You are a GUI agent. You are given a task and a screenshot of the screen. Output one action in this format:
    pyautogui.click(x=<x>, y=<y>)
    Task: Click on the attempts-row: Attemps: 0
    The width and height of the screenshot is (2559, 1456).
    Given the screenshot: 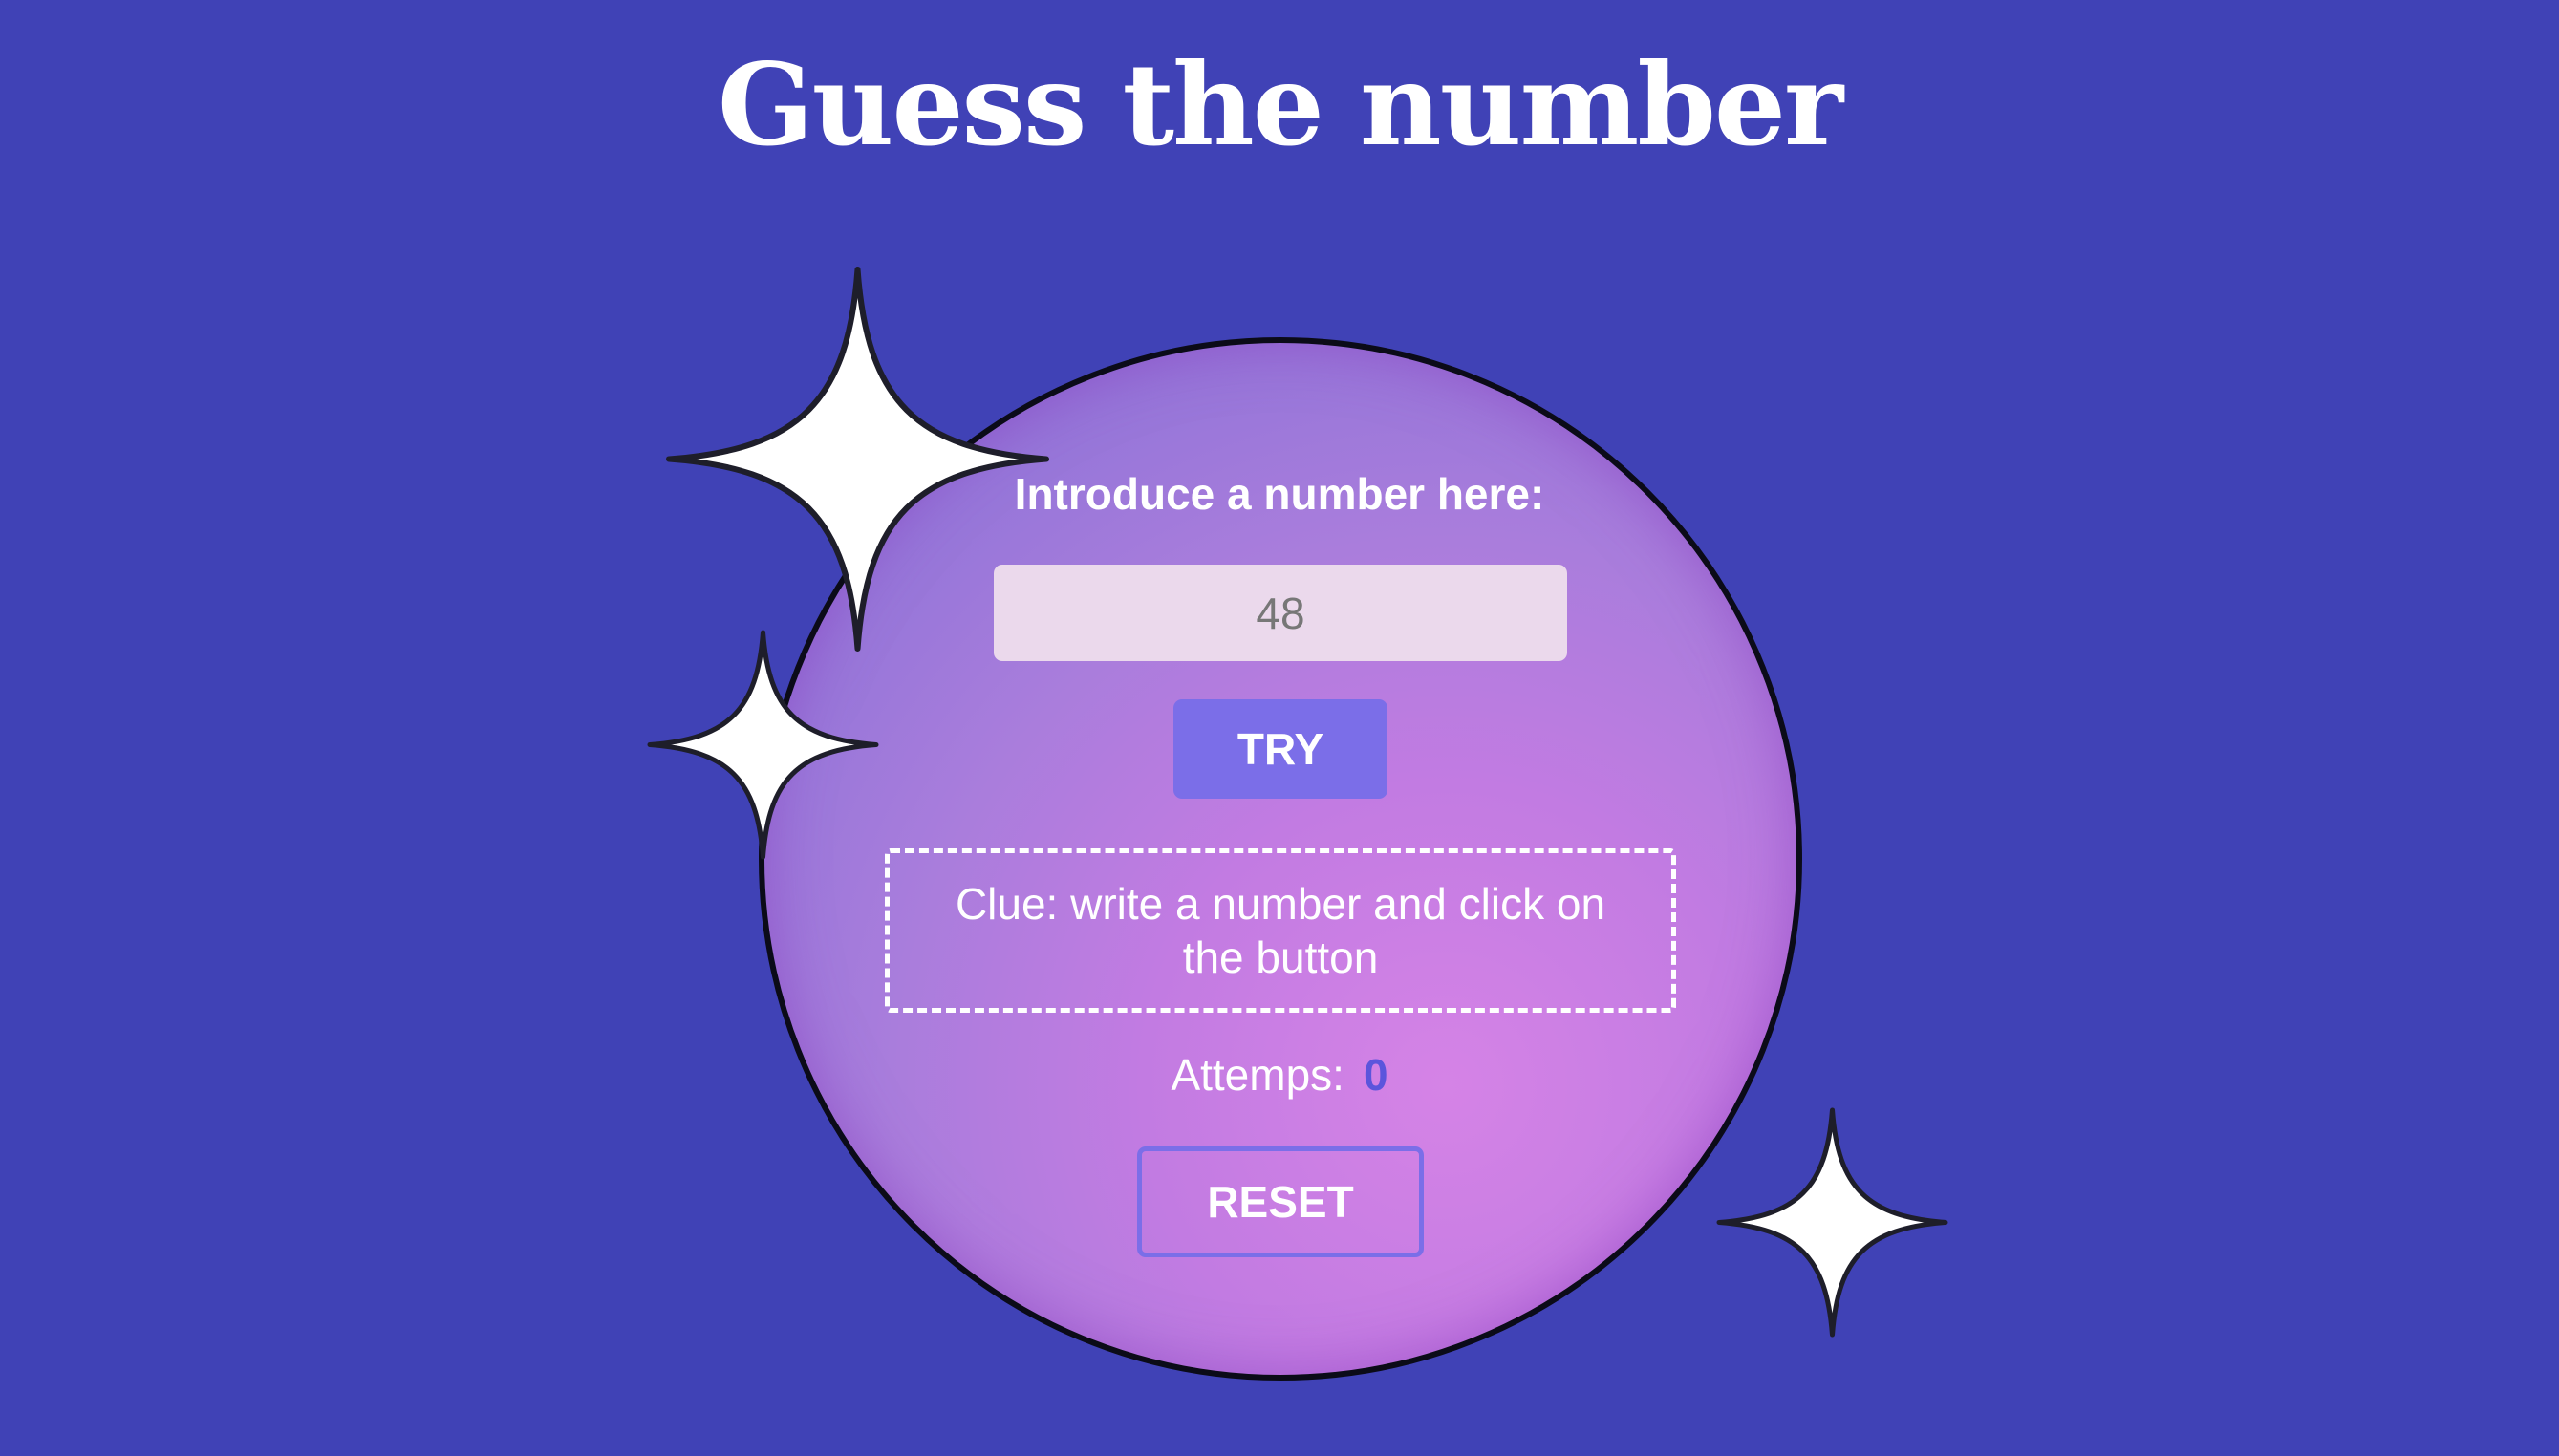 What is the action you would take?
    pyautogui.click(x=1279, y=1075)
    